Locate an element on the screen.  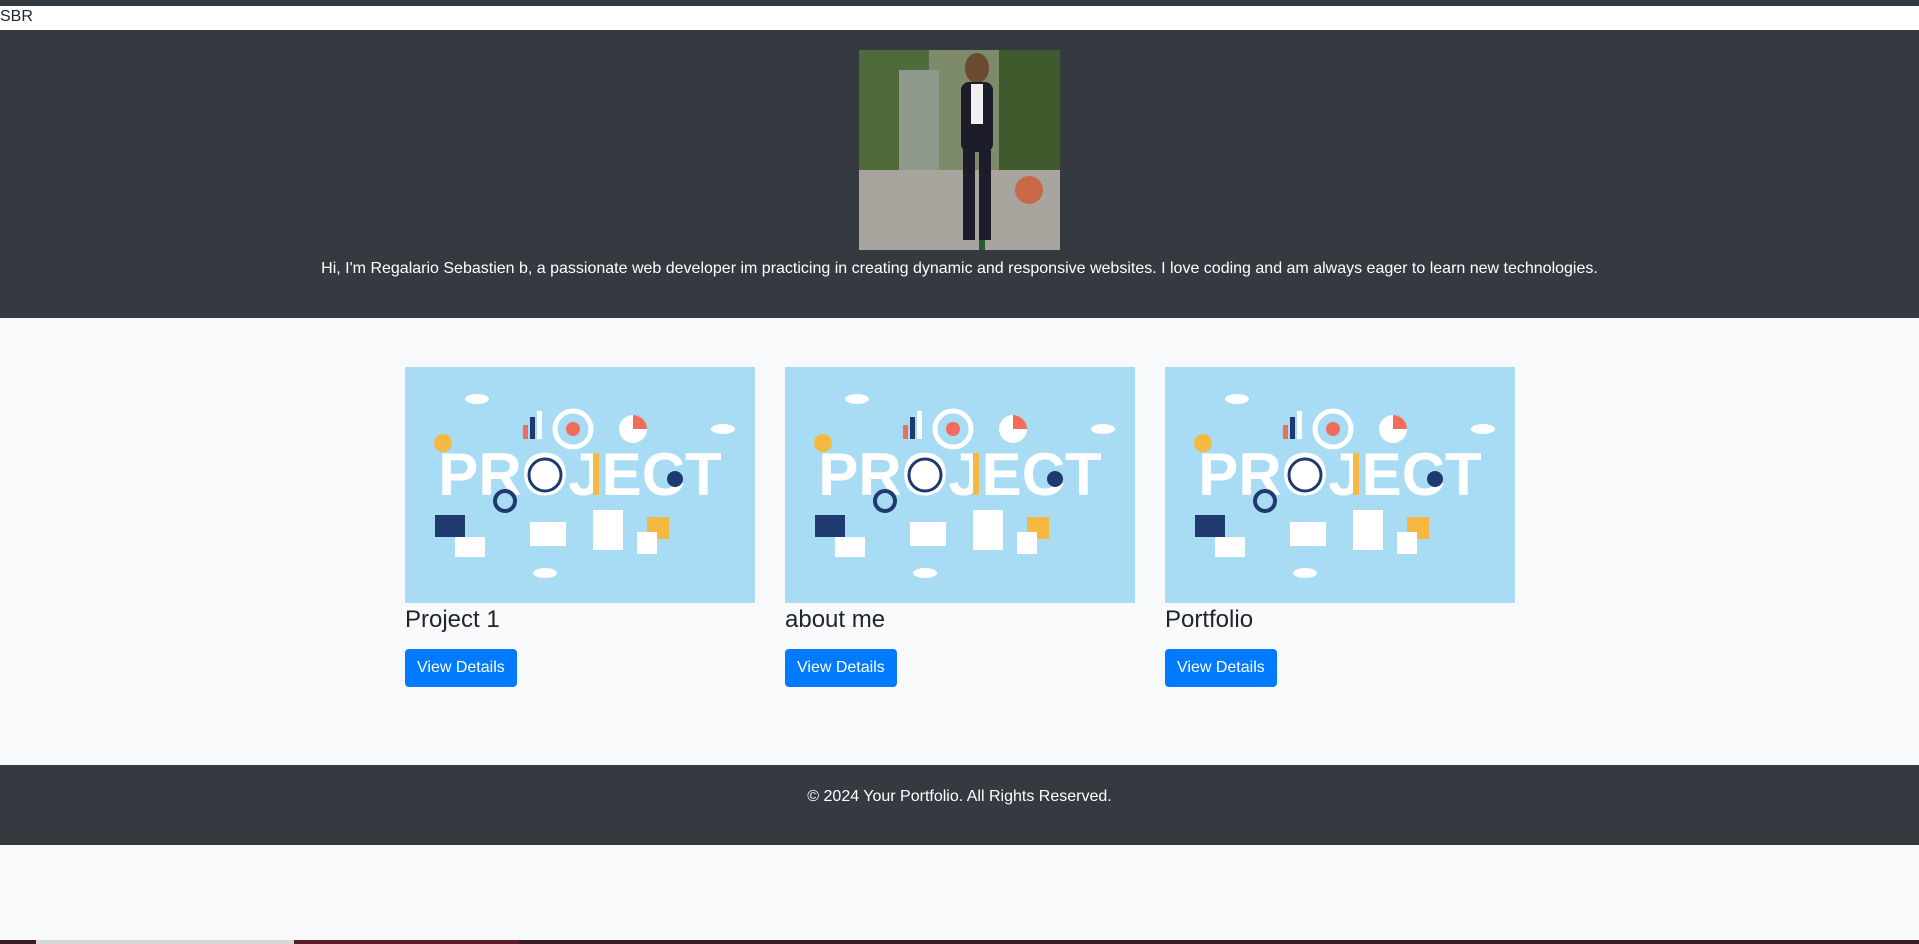
project-title: Portfolio is located at coordinates (1209, 619).